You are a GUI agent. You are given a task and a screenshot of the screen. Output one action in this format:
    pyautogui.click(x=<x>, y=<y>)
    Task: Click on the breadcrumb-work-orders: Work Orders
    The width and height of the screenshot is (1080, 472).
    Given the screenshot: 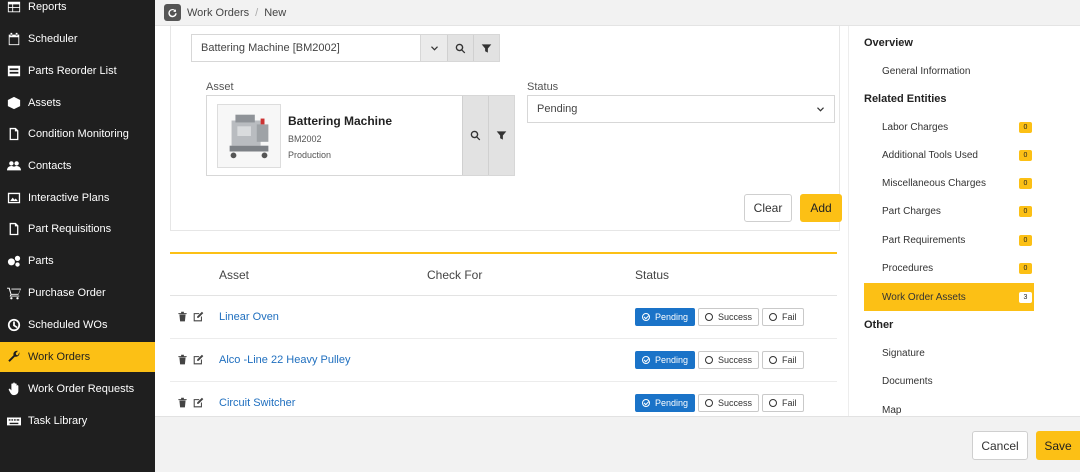 What is the action you would take?
    pyautogui.click(x=218, y=13)
    